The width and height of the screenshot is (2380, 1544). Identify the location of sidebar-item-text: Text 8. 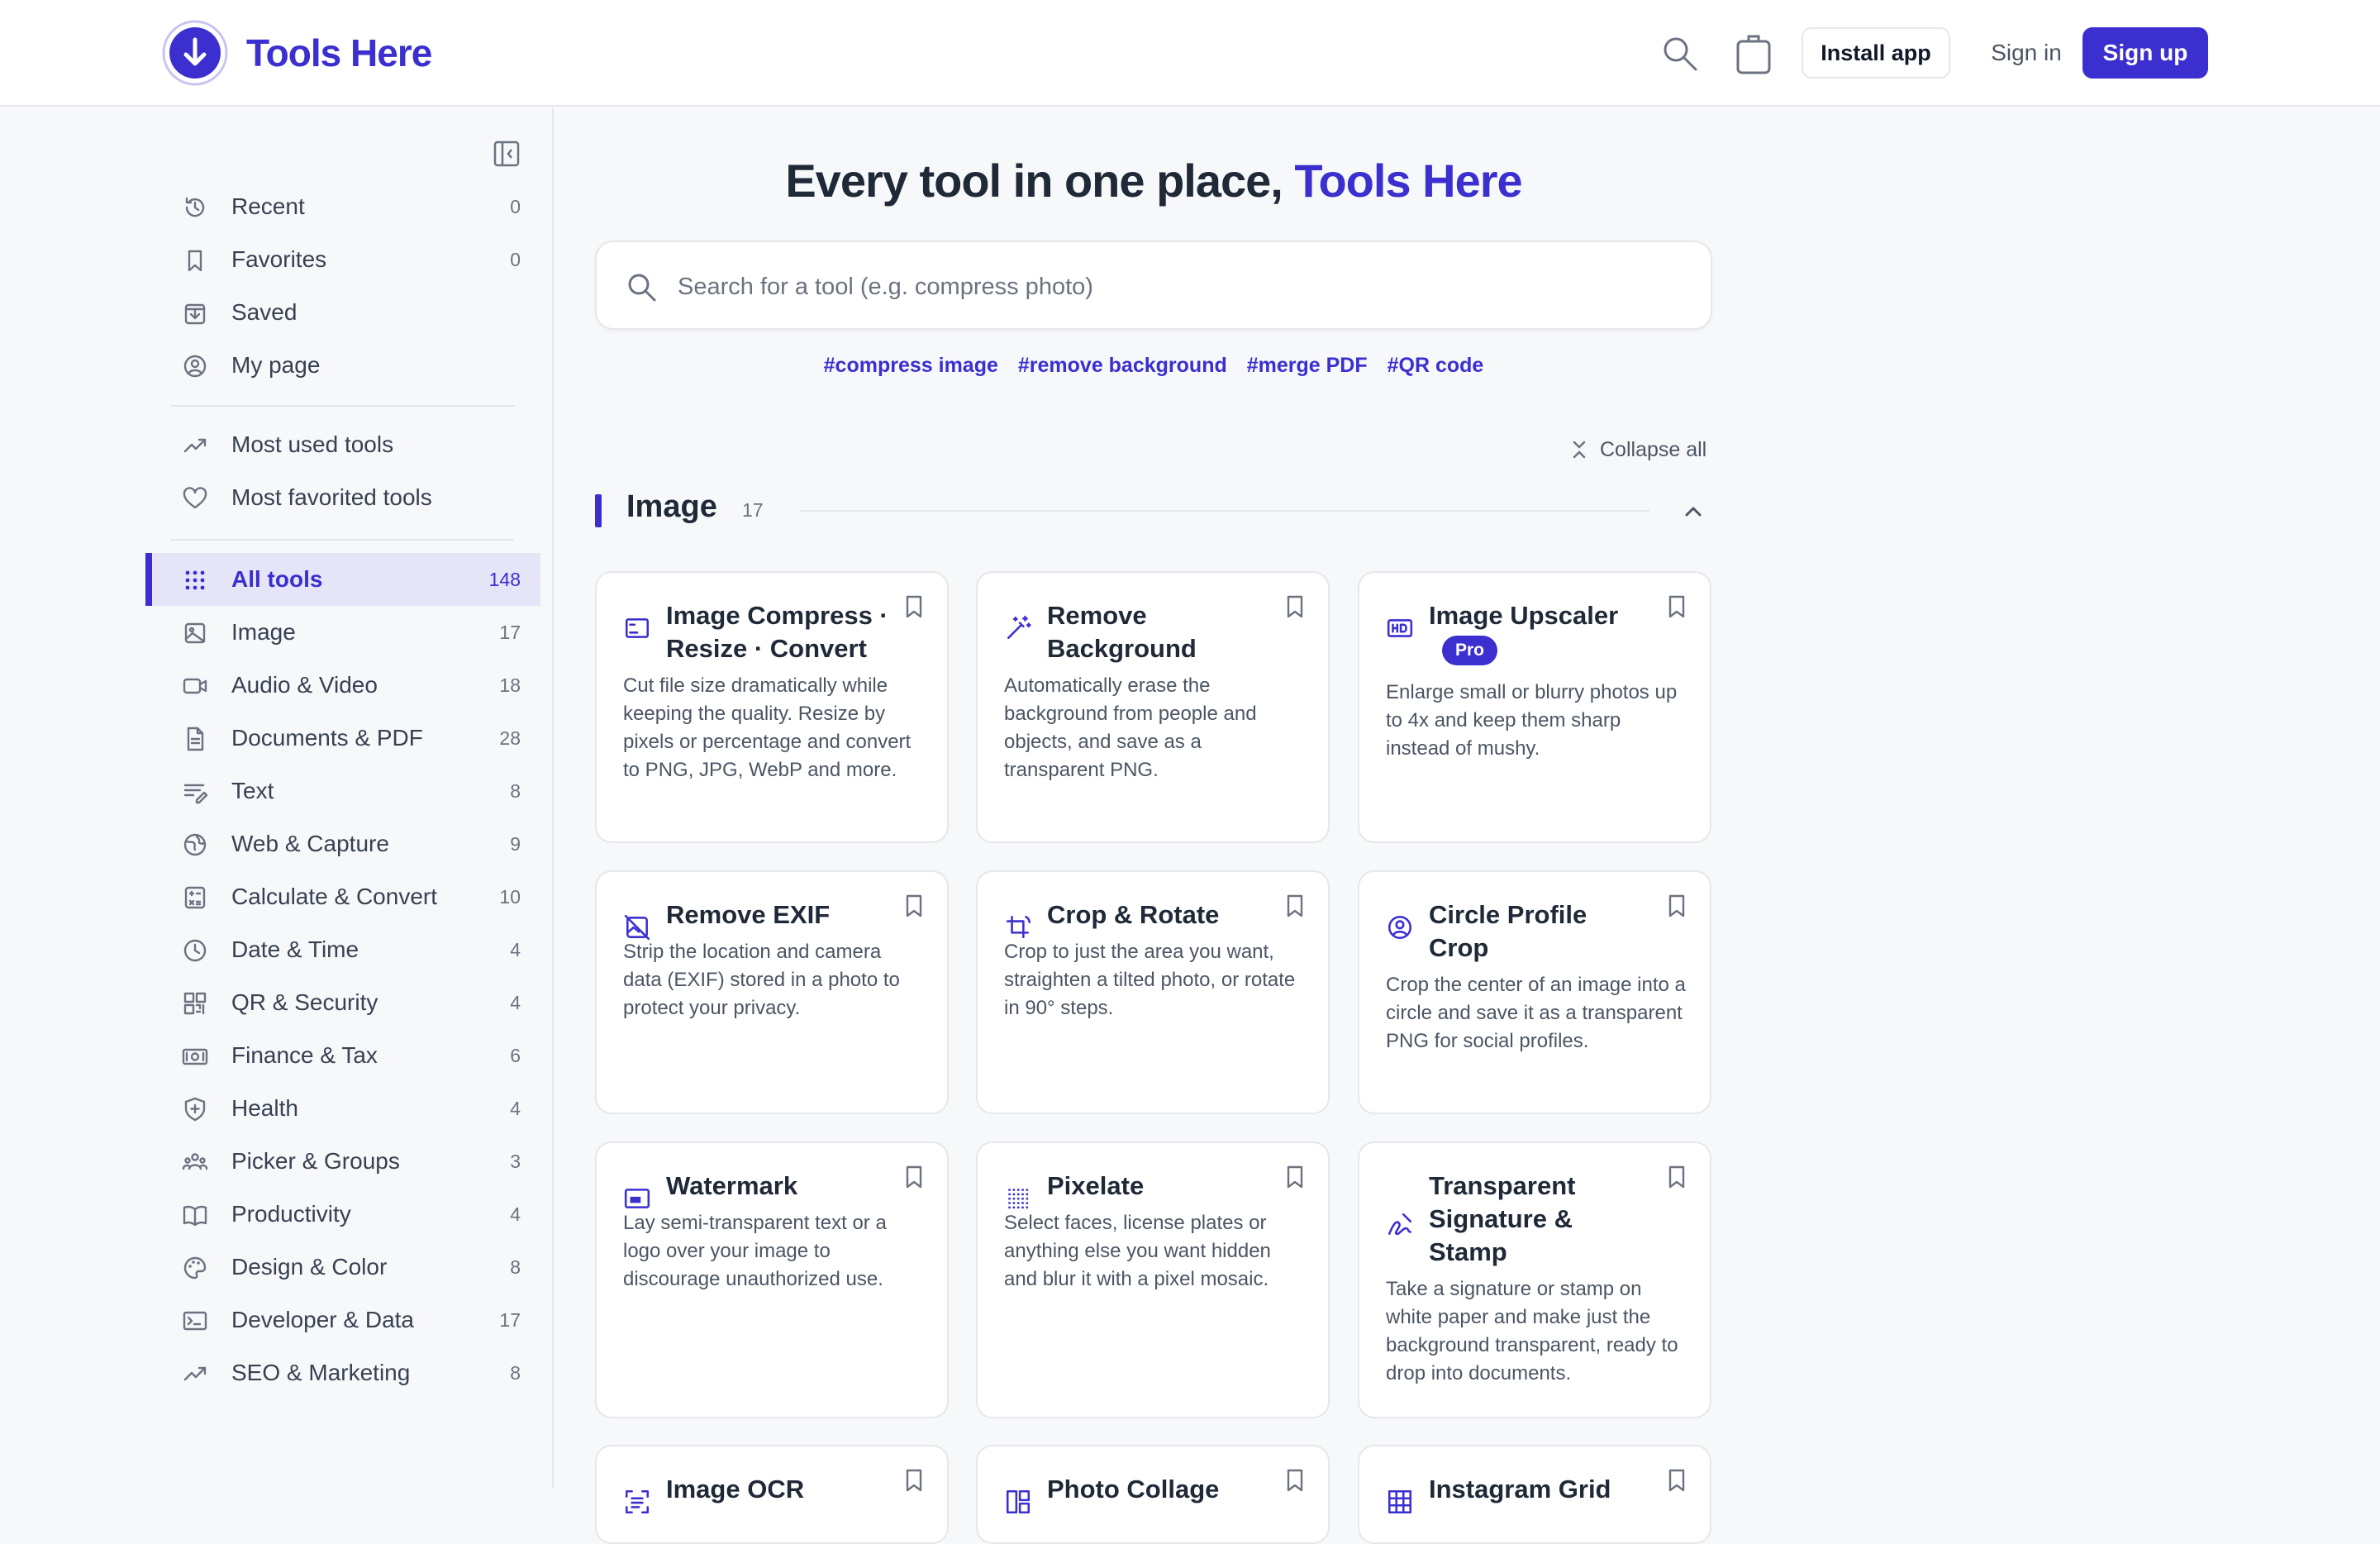
(342, 791).